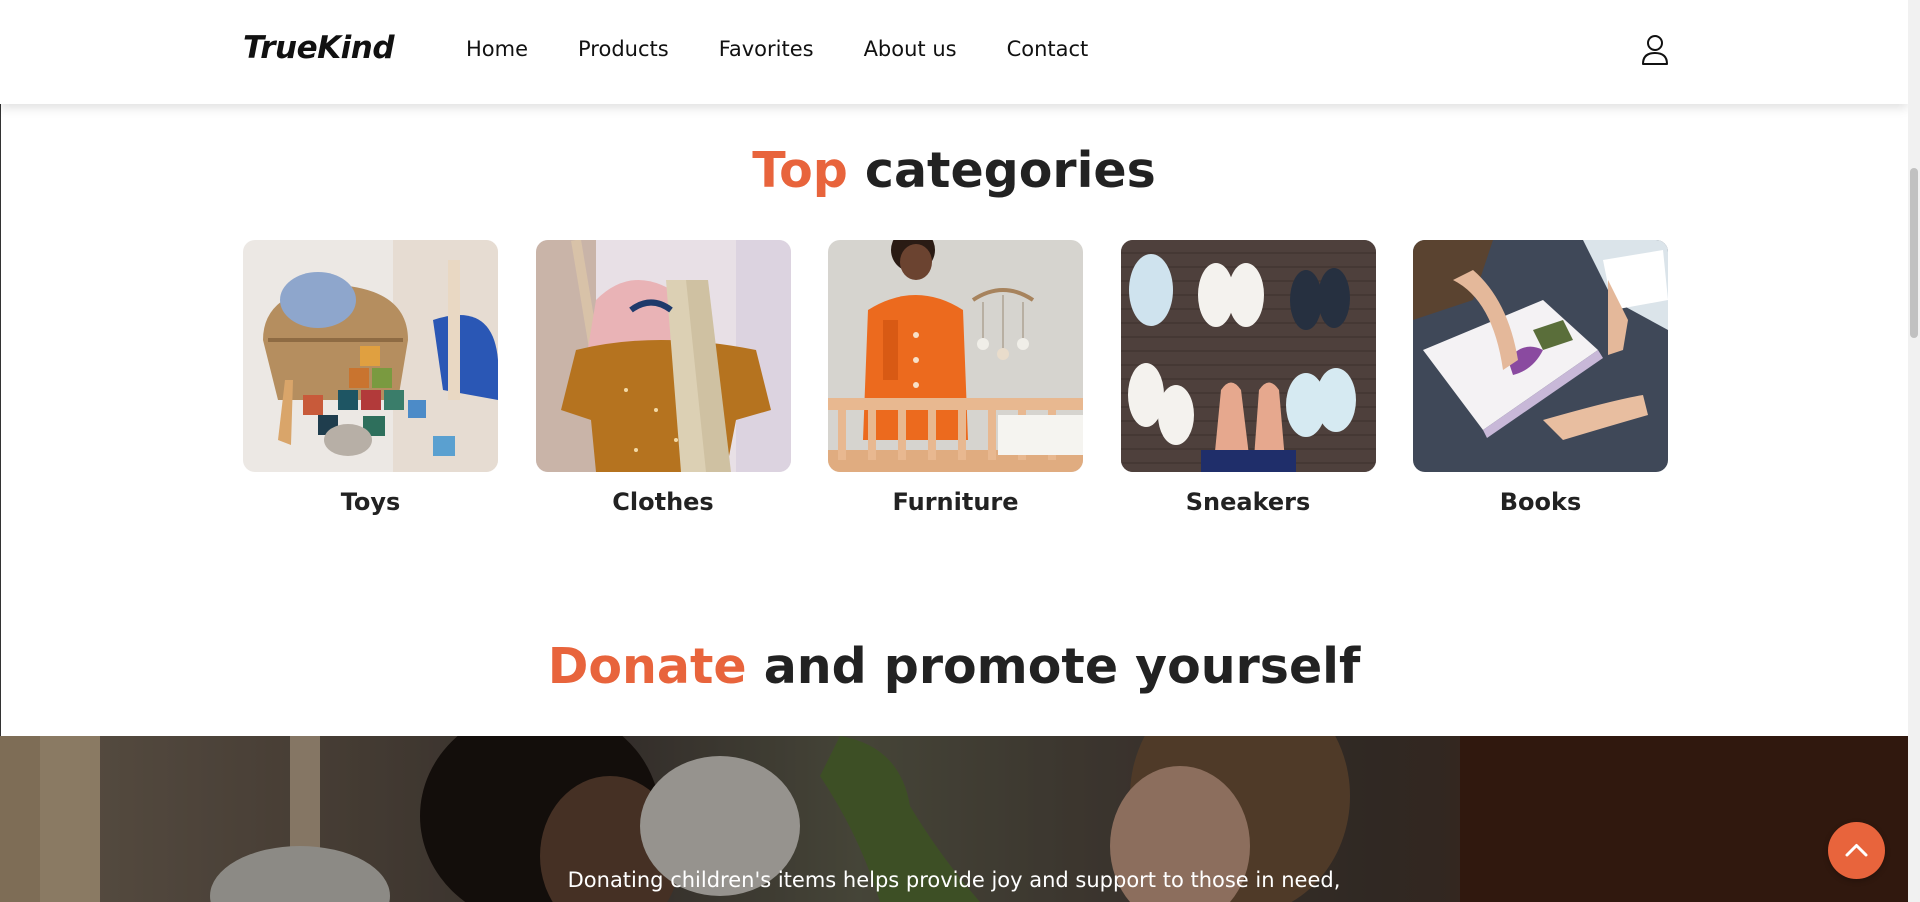  What do you see at coordinates (1001, 170) in the screenshot?
I see `title-rest: categories` at bounding box center [1001, 170].